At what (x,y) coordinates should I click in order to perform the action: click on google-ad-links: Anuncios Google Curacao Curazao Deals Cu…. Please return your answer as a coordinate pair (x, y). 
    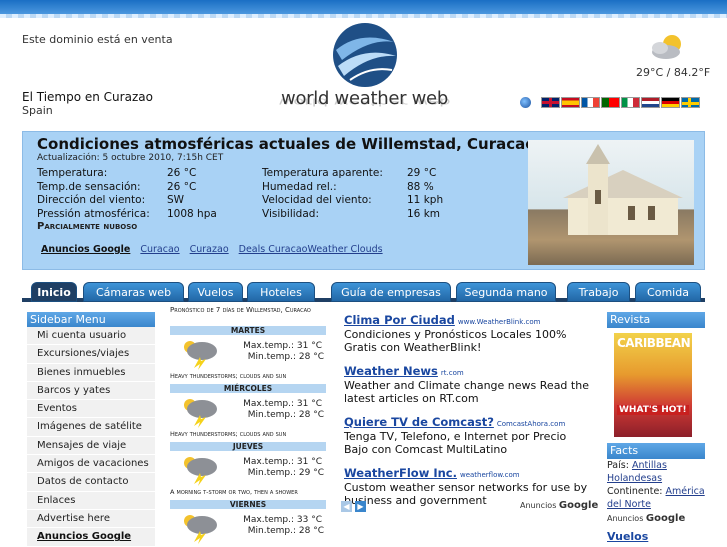
    Looking at the image, I should click on (212, 249).